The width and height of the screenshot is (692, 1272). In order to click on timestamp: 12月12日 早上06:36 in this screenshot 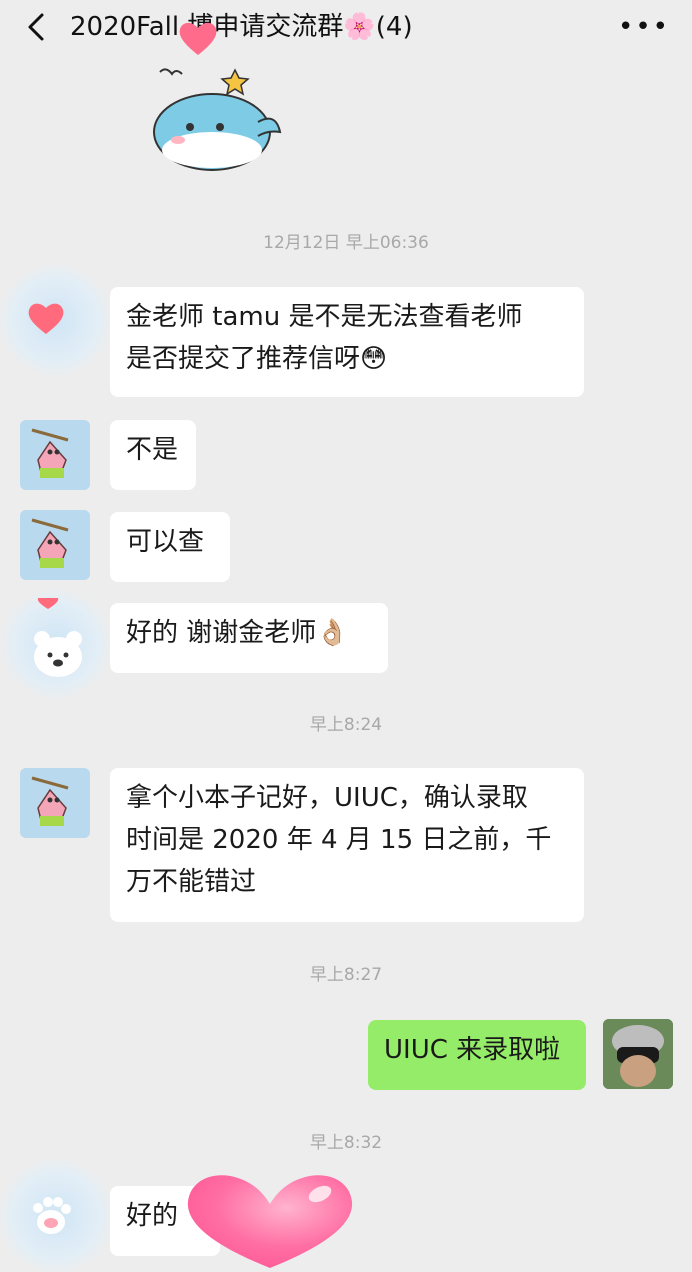, I will do `click(346, 243)`.